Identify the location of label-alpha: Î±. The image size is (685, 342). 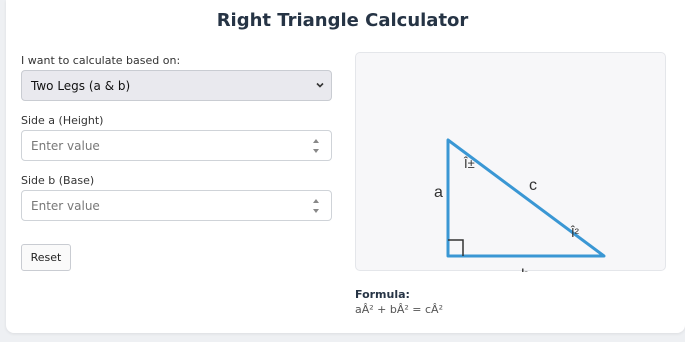
(469, 163).